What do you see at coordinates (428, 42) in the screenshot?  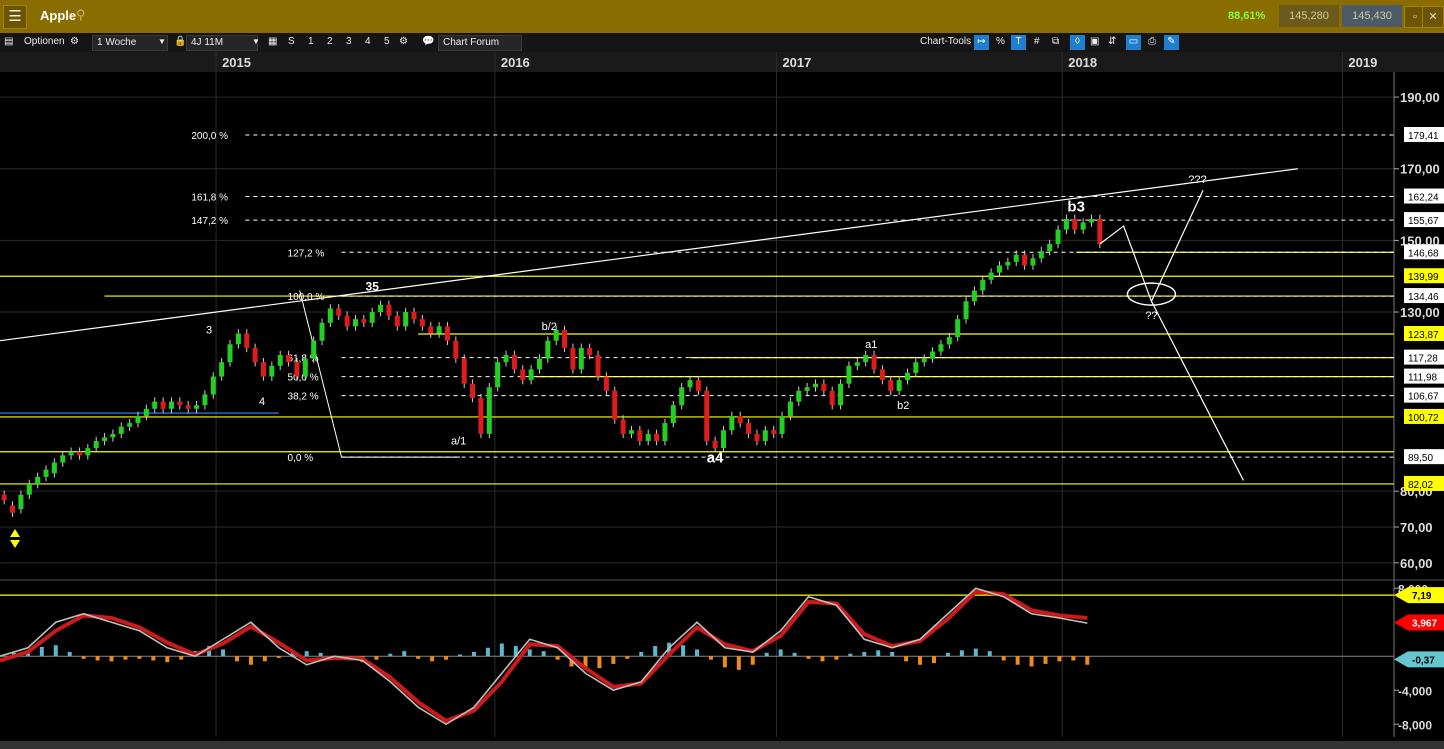 I see `chat-bubble-icon: 💬` at bounding box center [428, 42].